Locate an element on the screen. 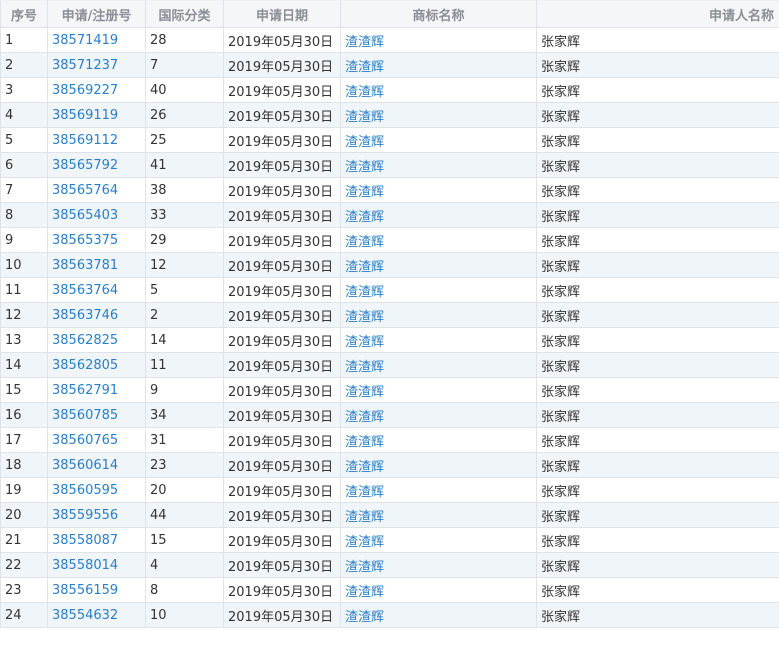 Image resolution: width=779 pixels, height=652 pixels. cell-seq: 19 is located at coordinates (24, 490).